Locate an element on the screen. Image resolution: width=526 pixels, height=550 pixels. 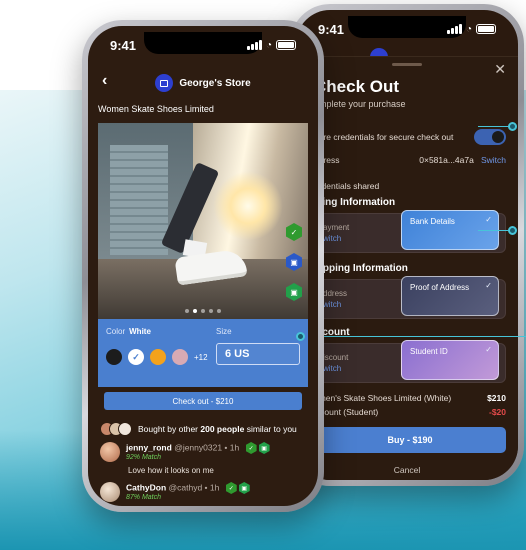
review-item: jenny_rond @jenny0321 • 1h ✓ ▣ 92% Match is located at coordinates (204, 452).